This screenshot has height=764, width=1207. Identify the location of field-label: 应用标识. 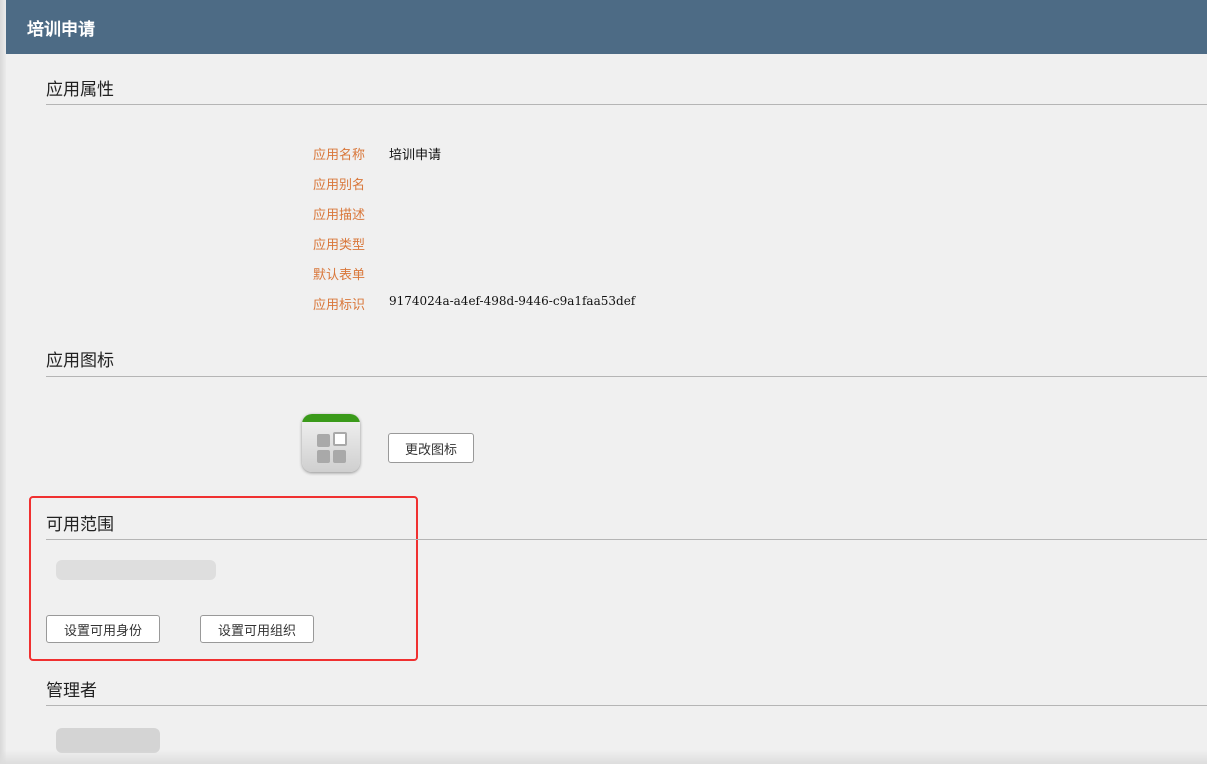
(339, 305).